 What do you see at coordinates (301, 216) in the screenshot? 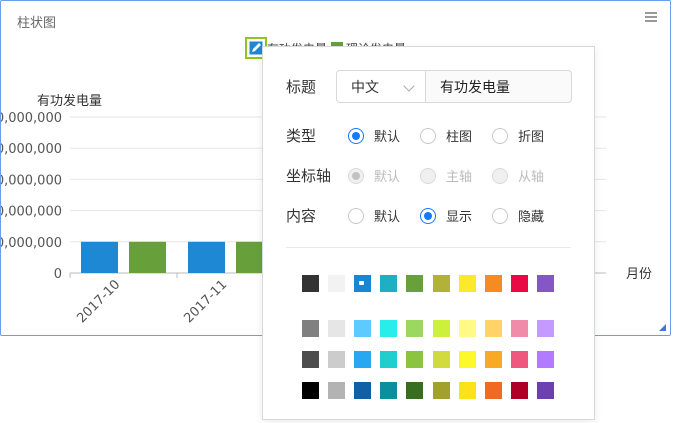
I see `content-label: 内容` at bounding box center [301, 216].